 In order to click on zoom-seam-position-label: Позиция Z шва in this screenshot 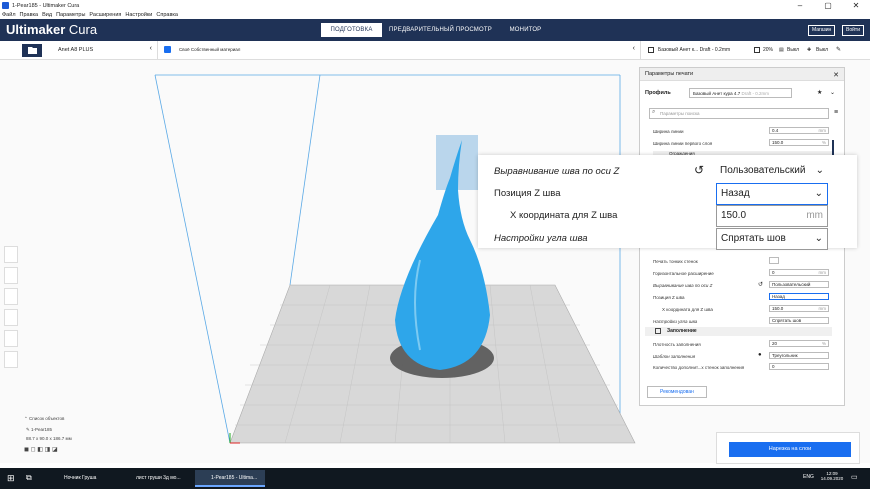, I will do `click(527, 193)`.